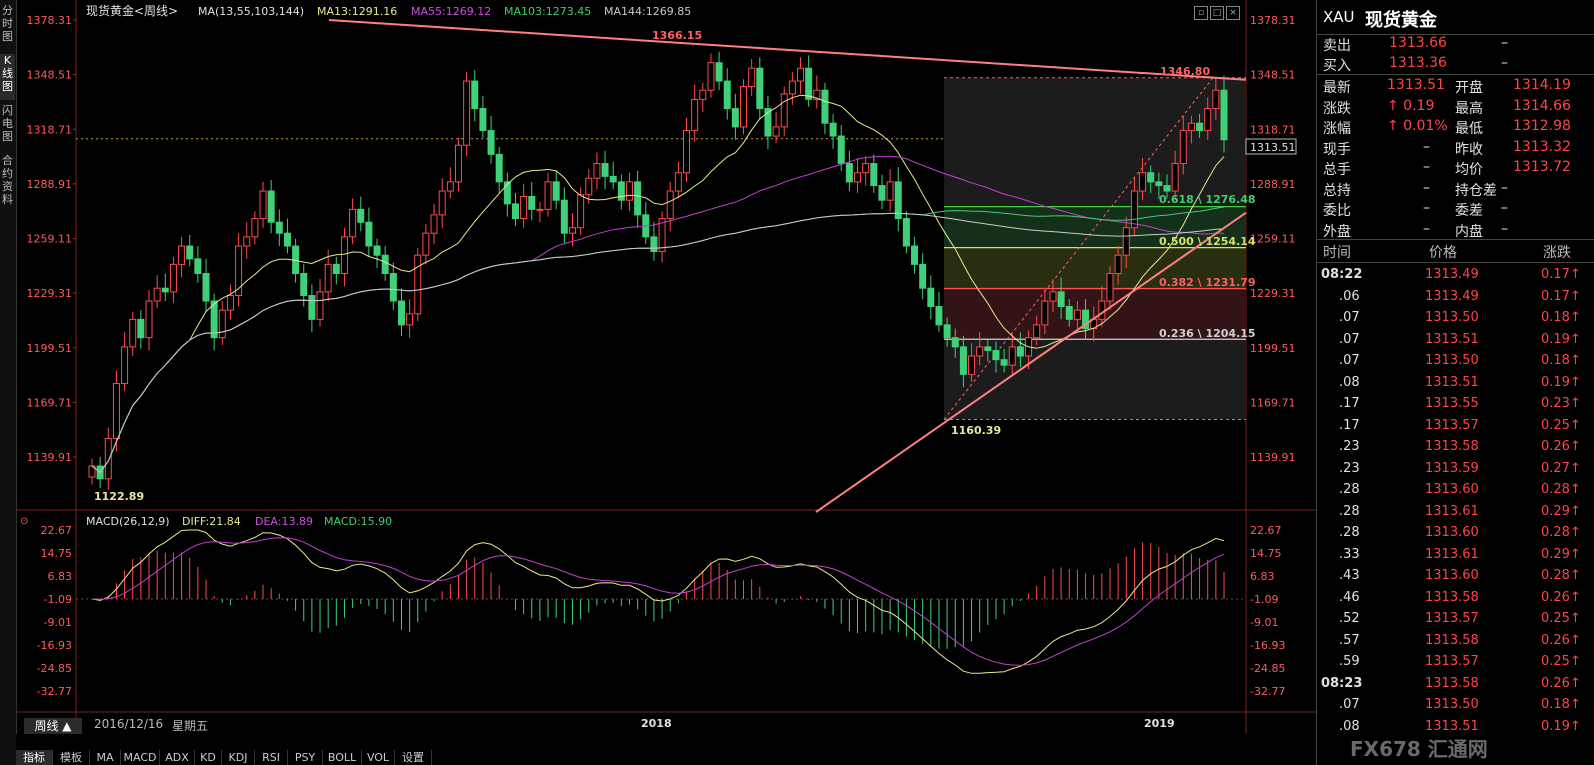  What do you see at coordinates (1561, 661) in the screenshot?
I see `tick-change: 0.25↑` at bounding box center [1561, 661].